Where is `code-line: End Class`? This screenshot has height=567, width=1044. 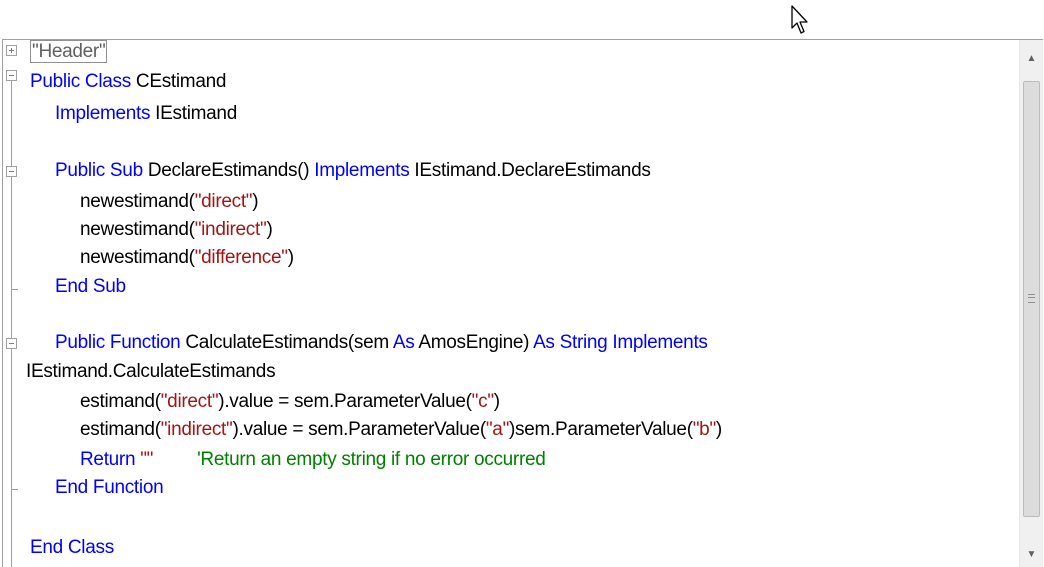 code-line: End Class is located at coordinates (72, 548).